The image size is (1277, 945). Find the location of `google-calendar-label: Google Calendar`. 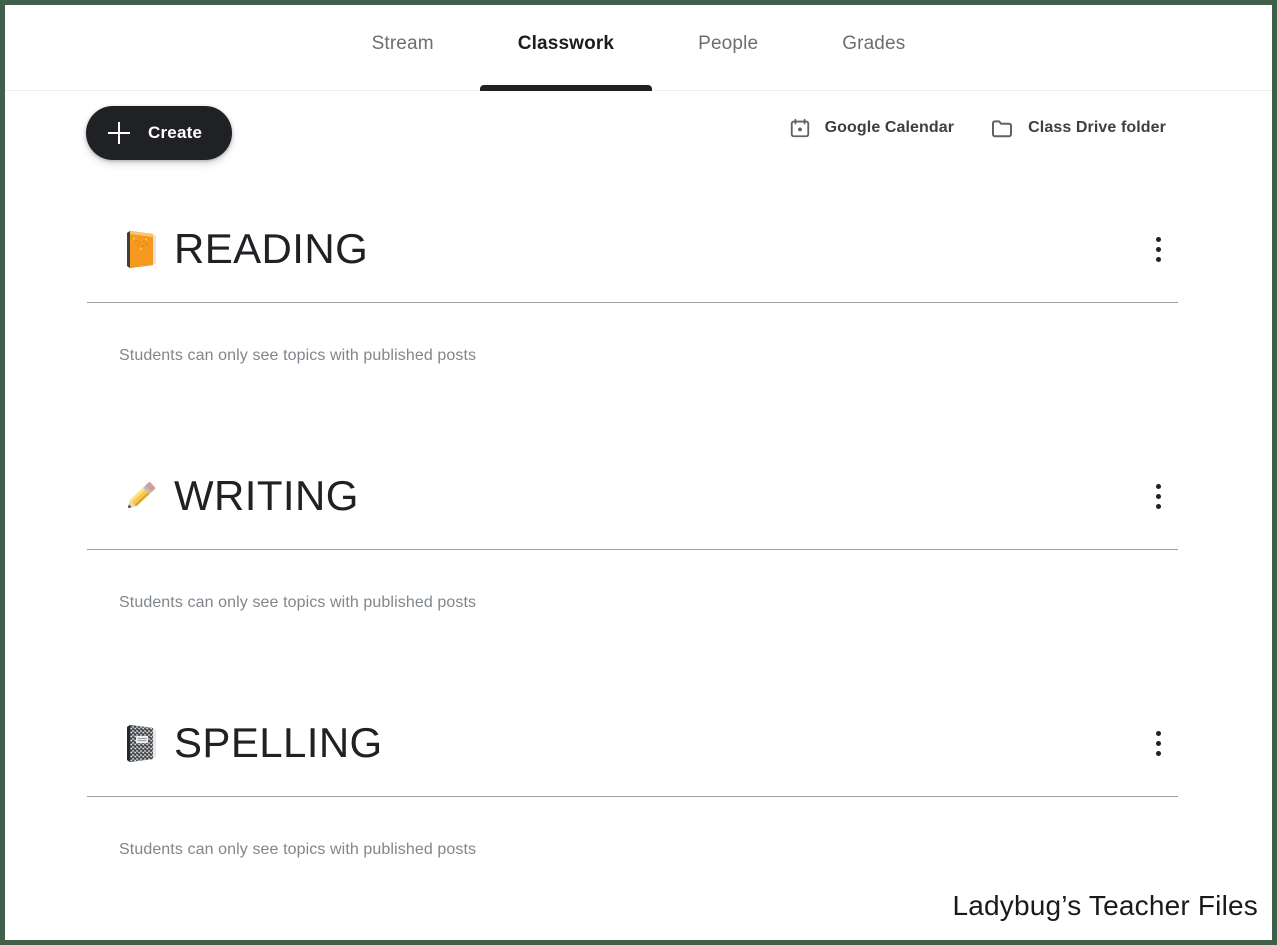

google-calendar-label: Google Calendar is located at coordinates (889, 127).